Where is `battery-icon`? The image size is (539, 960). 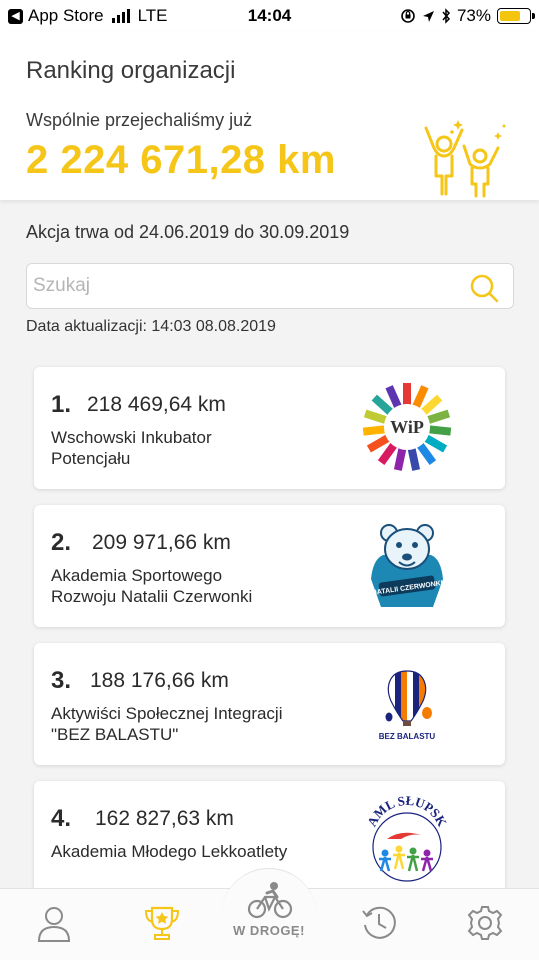 battery-icon is located at coordinates (516, 16).